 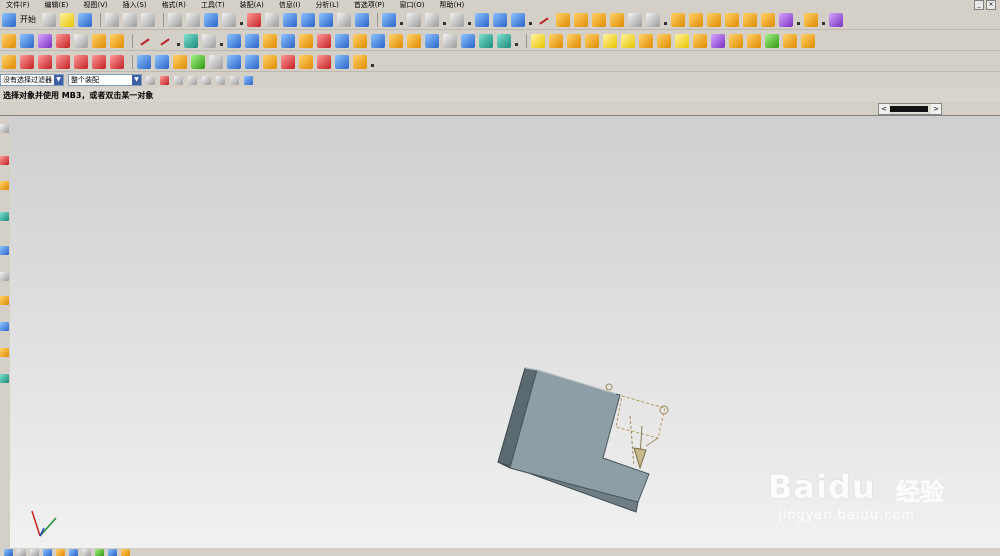 I want to click on background-icon, so click(x=457, y=19).